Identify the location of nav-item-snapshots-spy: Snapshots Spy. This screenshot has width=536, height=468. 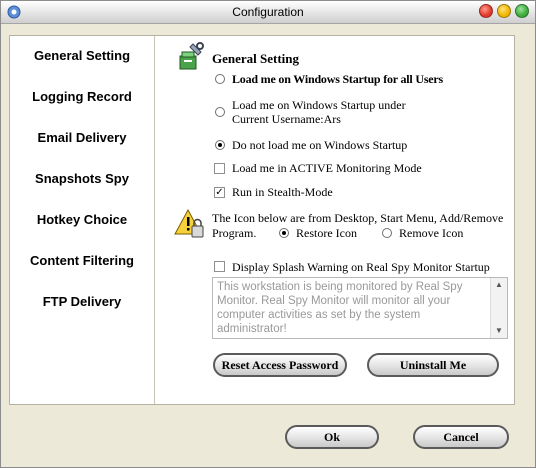
(82, 178).